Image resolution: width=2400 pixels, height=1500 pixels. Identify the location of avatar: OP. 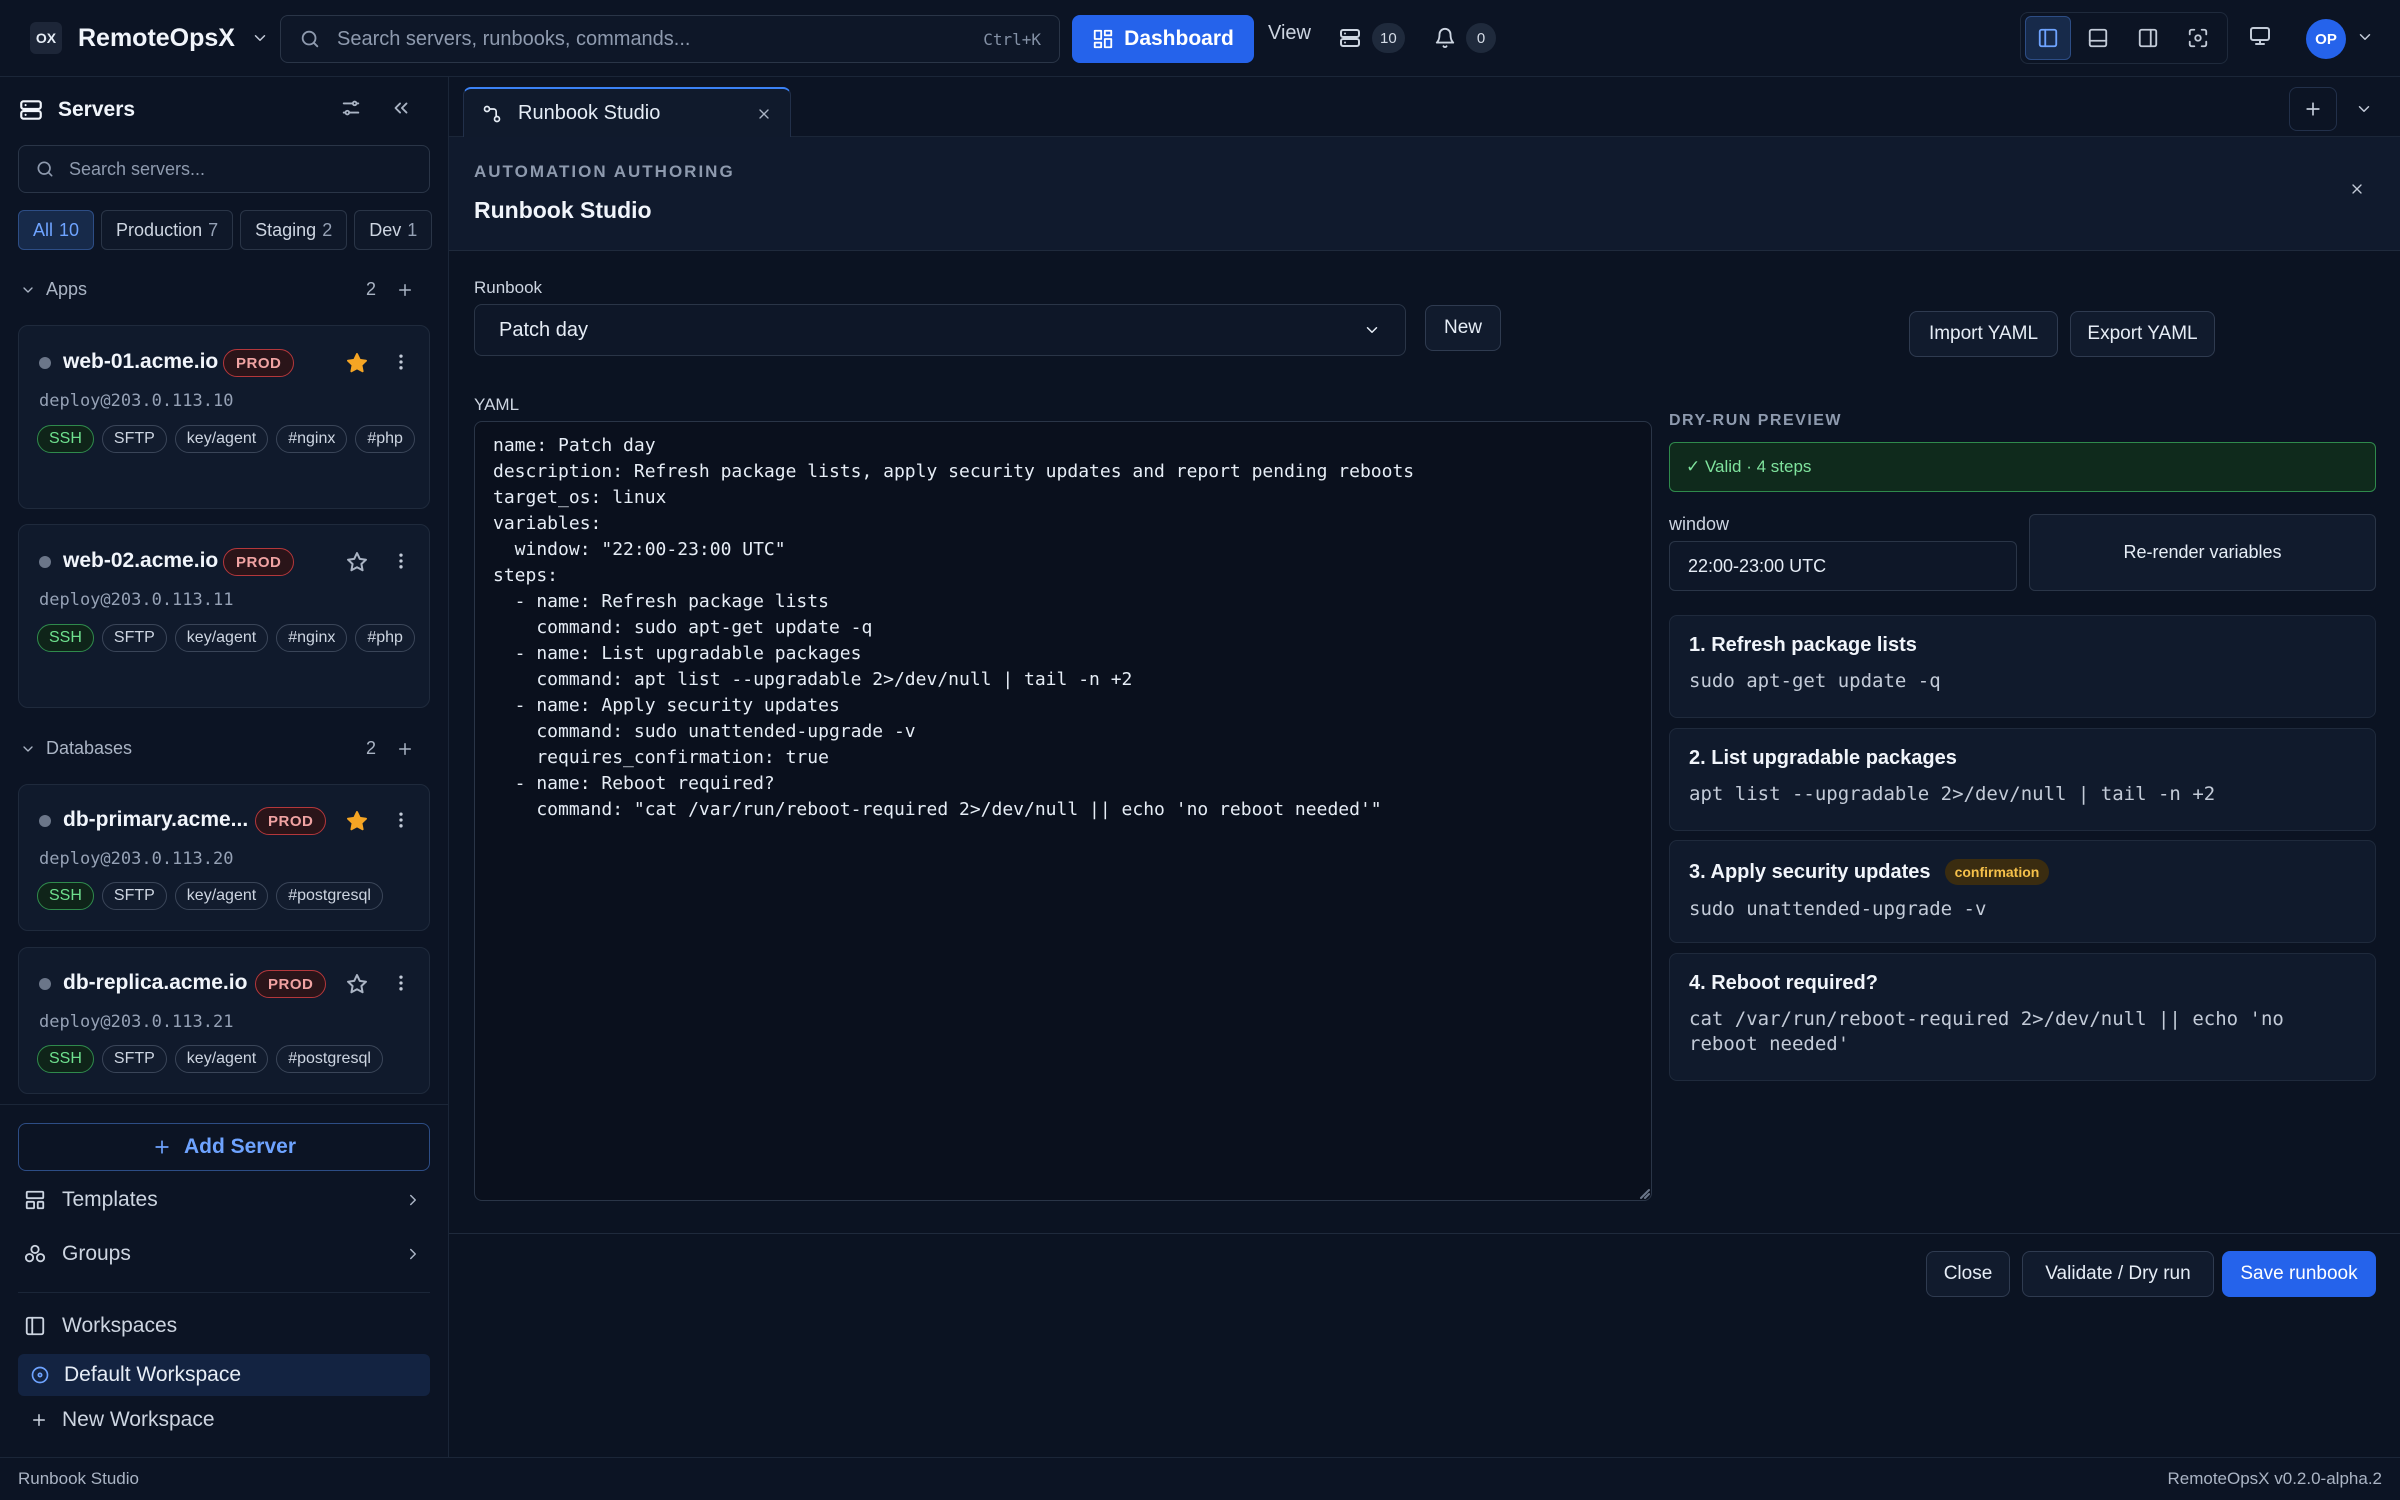
(2326, 39).